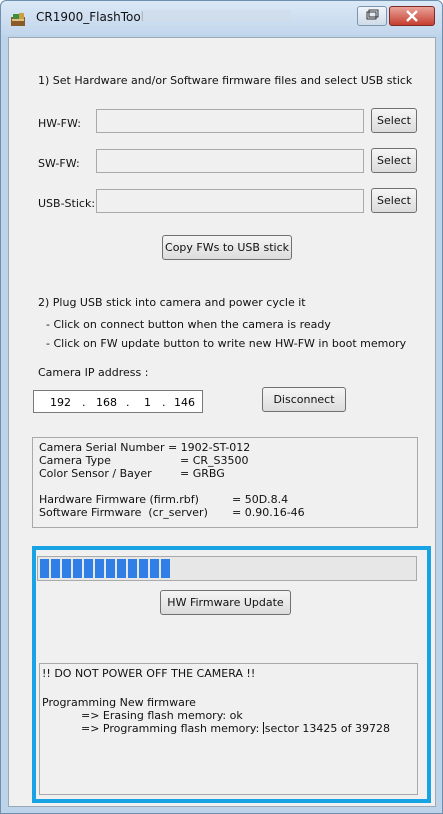  Describe the element at coordinates (90, 17) in the screenshot. I see `window-title: CR1900_FlashTool` at that location.